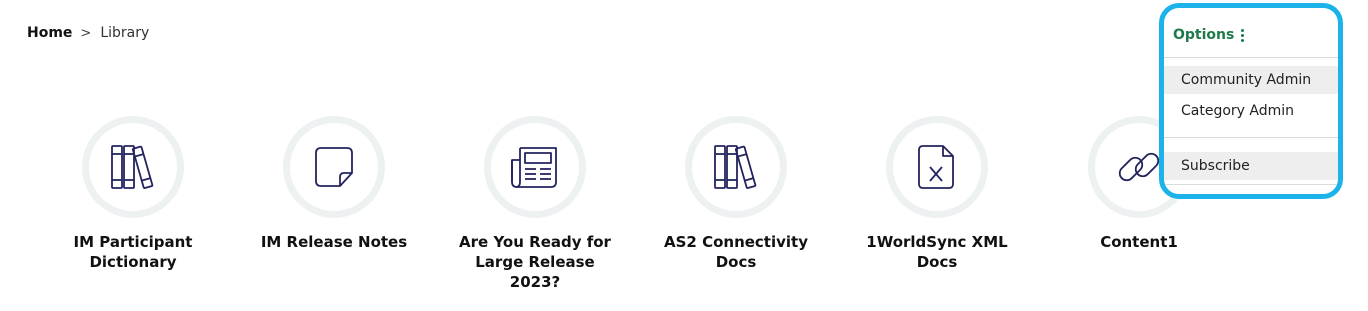  I want to click on breadcrumb-current: Library, so click(125, 33).